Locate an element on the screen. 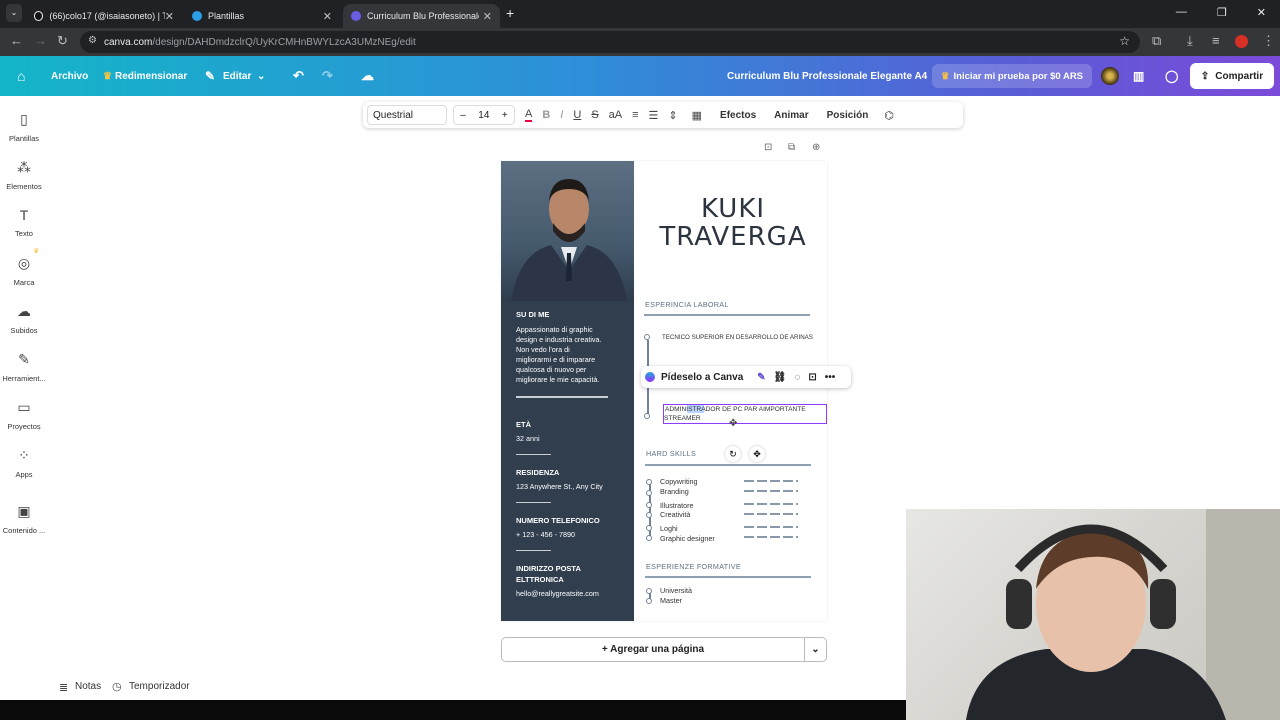  residence-value: 123 Anywhere St., Any City is located at coordinates (559, 487).